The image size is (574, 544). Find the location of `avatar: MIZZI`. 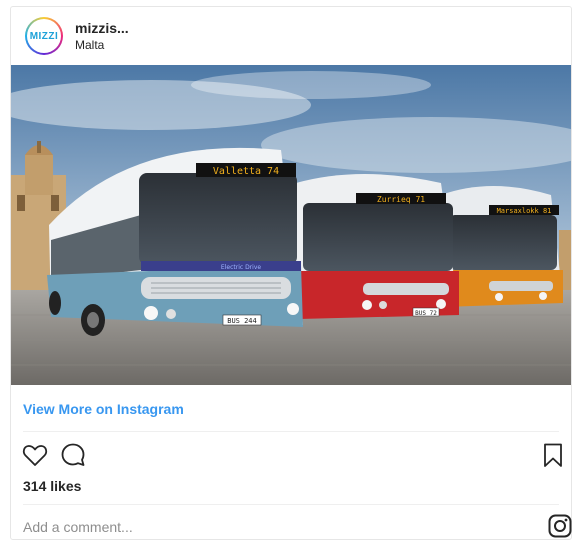

avatar: MIZZI is located at coordinates (44, 36).